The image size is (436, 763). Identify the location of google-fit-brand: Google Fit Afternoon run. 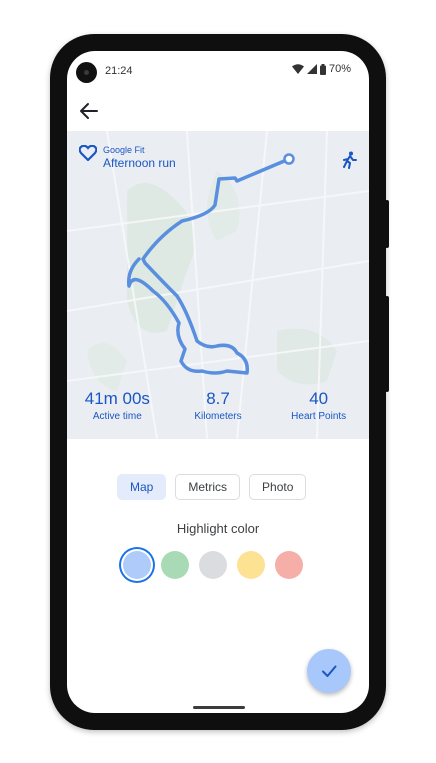
(127, 157).